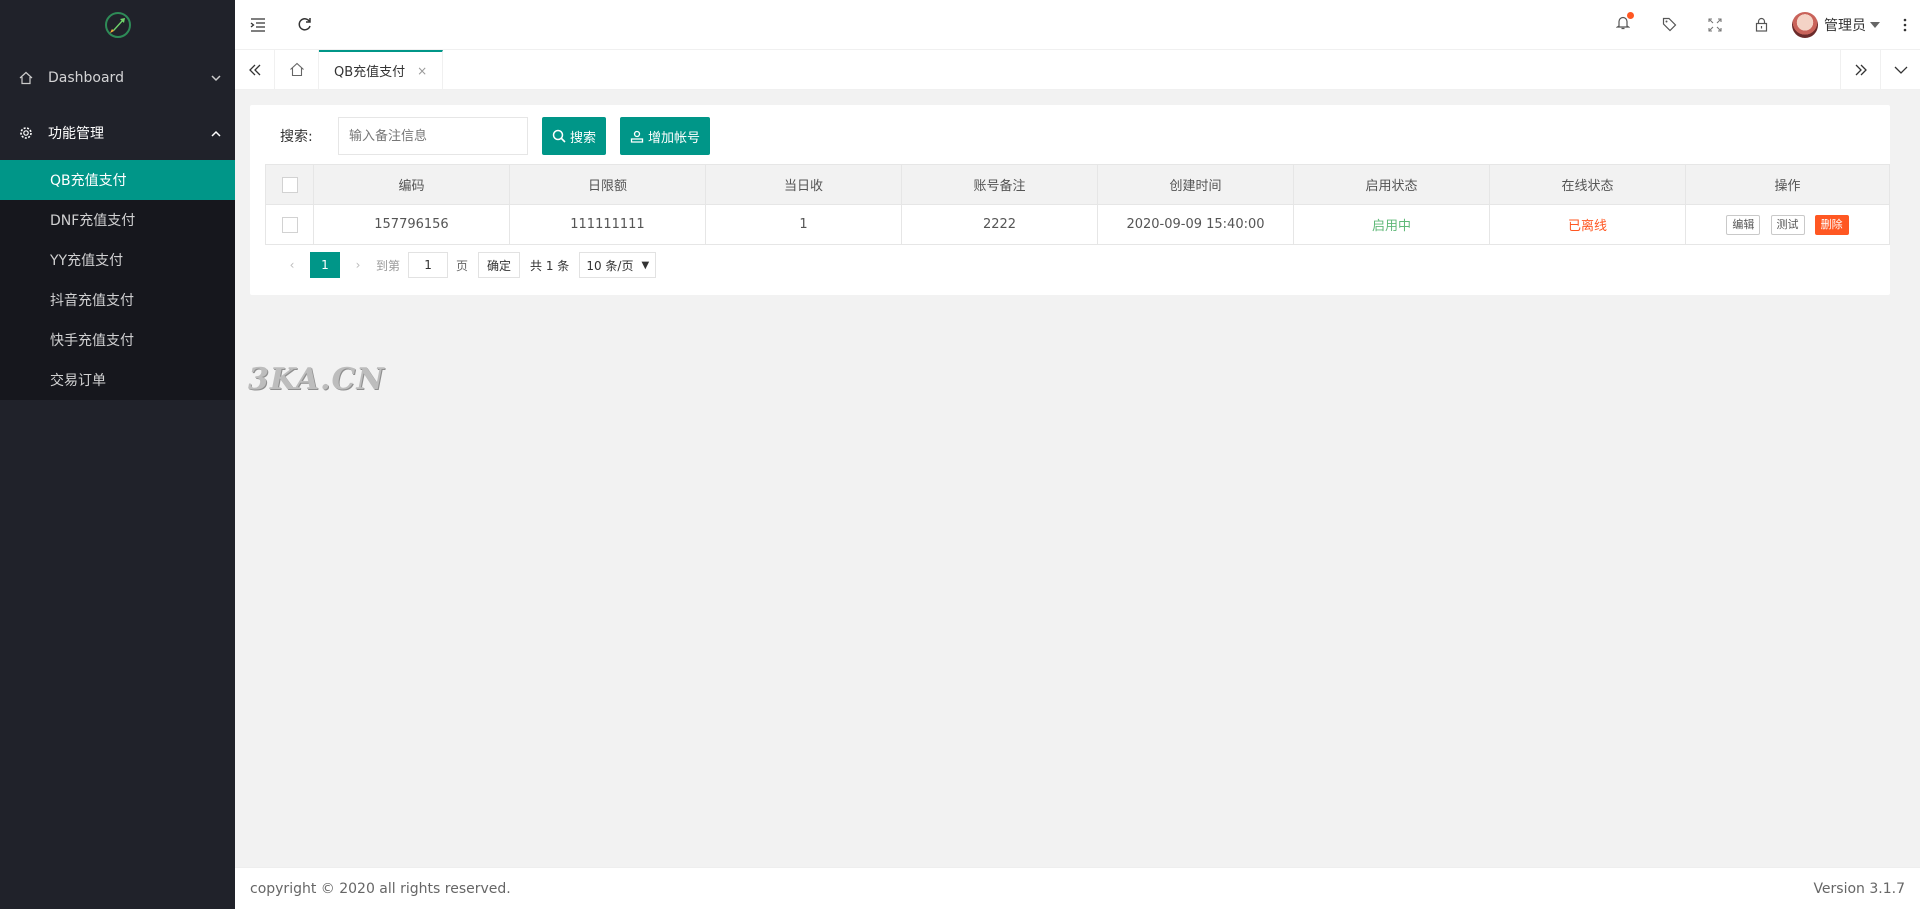 This screenshot has height=909, width=1920. I want to click on tab-label: QB充值支付, so click(370, 72).